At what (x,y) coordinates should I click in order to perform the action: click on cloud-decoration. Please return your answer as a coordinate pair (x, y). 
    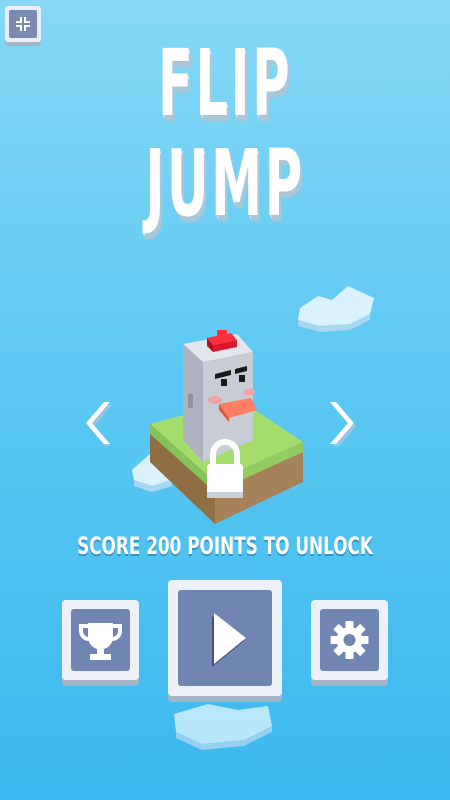
    Looking at the image, I should click on (223, 727).